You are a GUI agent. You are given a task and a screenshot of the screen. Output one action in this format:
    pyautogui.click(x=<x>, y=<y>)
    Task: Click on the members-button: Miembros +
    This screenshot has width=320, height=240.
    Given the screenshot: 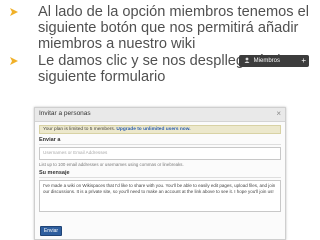 What is the action you would take?
    pyautogui.click(x=274, y=61)
    